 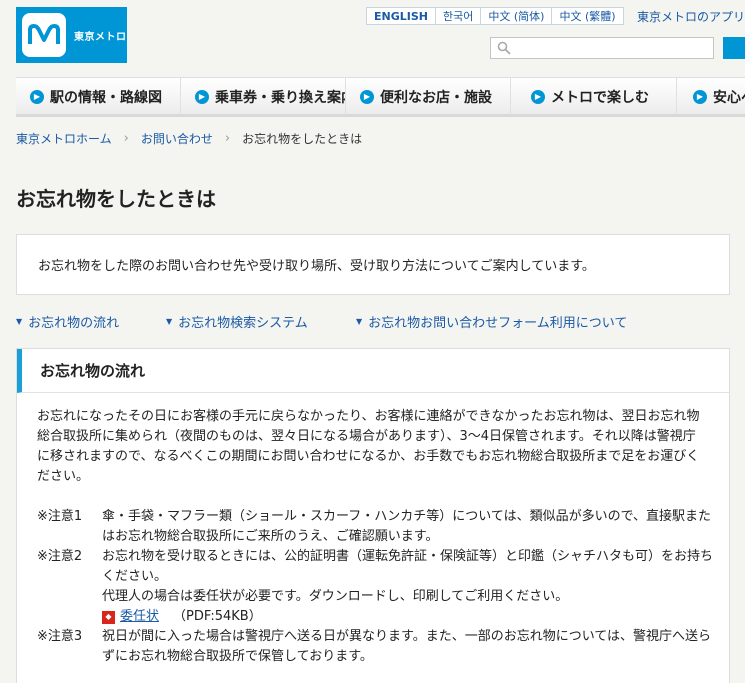 What do you see at coordinates (139, 617) in the screenshot?
I see `proxy-form-pdf-link: 委任状` at bounding box center [139, 617].